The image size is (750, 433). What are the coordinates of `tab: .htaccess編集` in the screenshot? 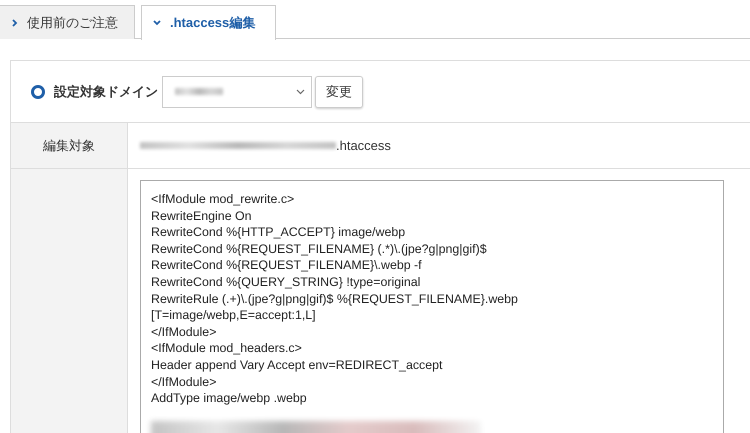 It's located at (208, 22).